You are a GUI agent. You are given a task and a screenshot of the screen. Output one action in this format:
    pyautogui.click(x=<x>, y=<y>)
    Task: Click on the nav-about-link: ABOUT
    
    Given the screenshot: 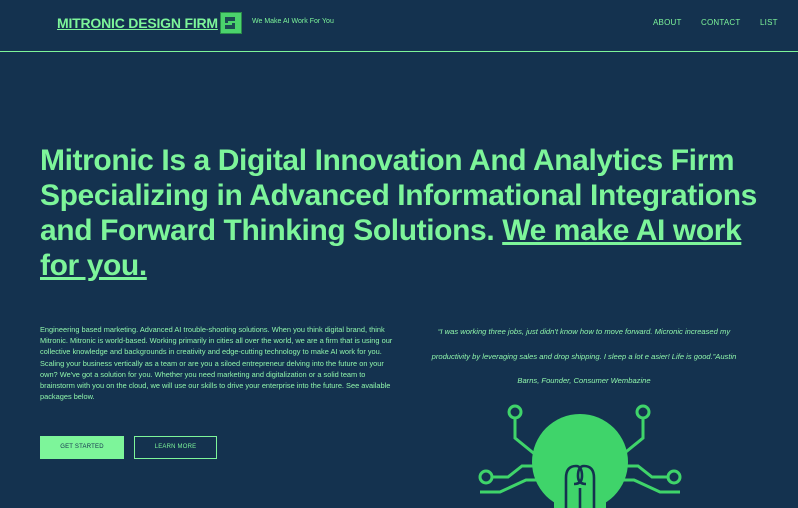 What is the action you would take?
    pyautogui.click(x=667, y=22)
    